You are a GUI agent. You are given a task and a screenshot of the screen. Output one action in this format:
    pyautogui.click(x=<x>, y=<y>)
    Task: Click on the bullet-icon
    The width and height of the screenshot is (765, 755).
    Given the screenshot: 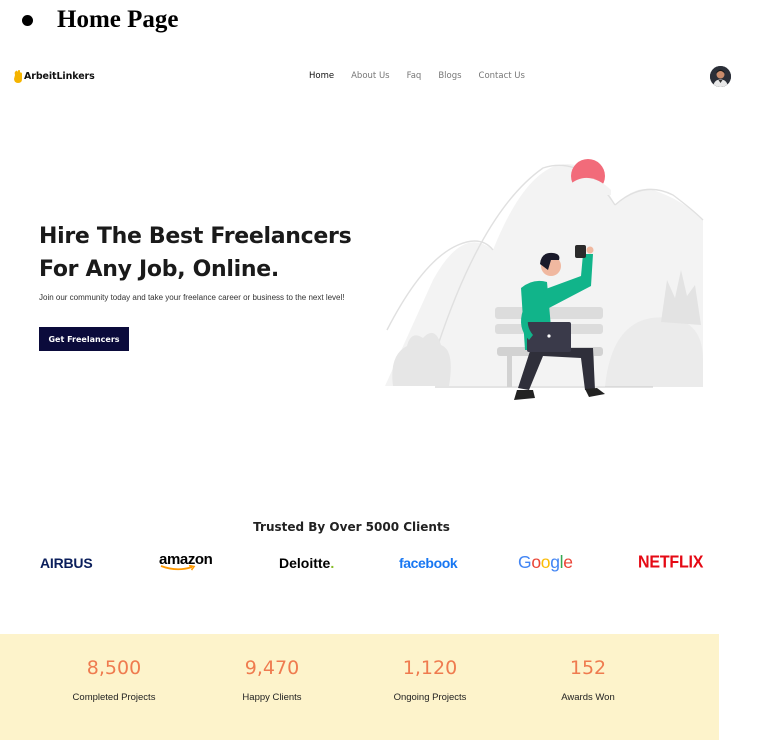 What is the action you would take?
    pyautogui.click(x=27, y=20)
    